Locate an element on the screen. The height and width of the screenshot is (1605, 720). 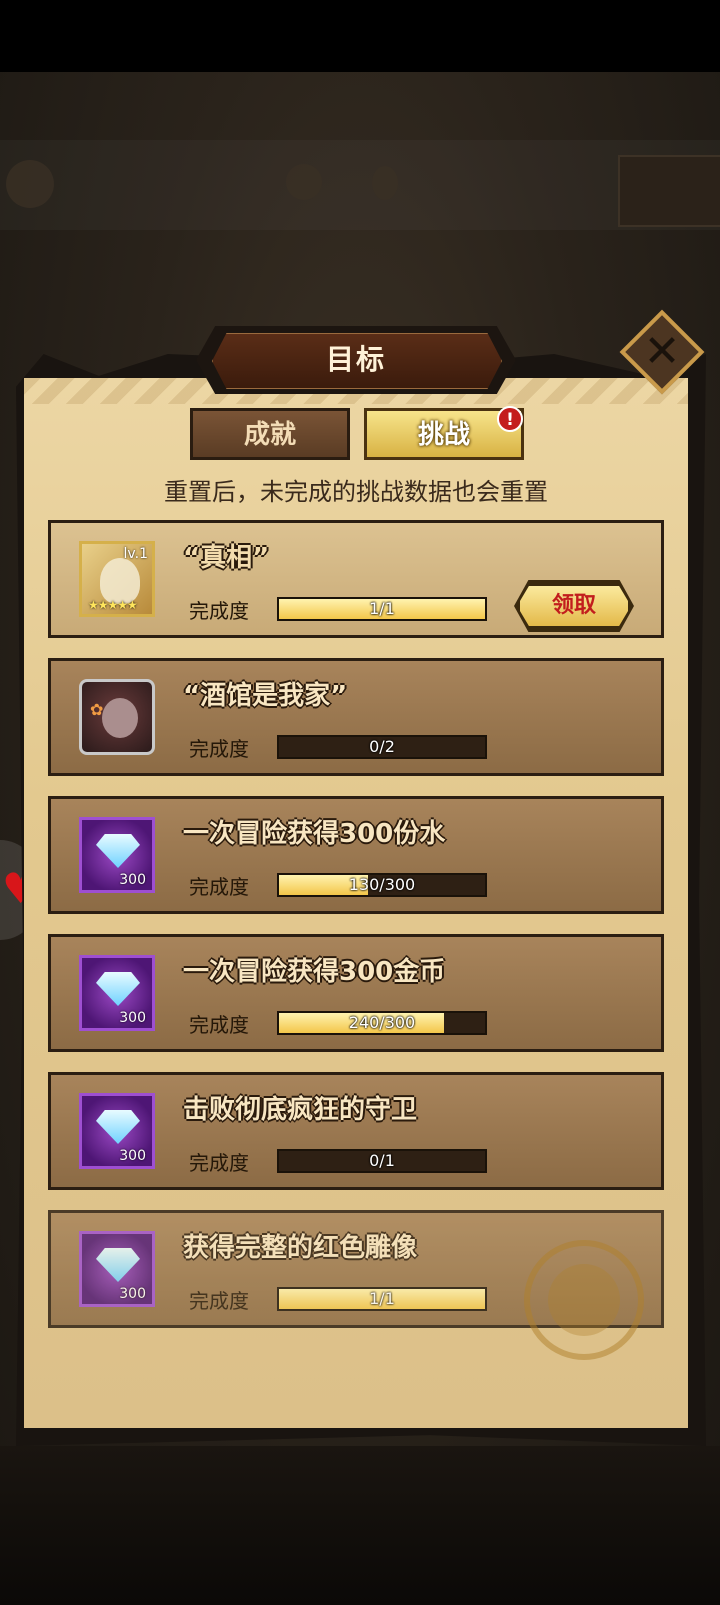
progress-text: 0/2 is located at coordinates (382, 746).